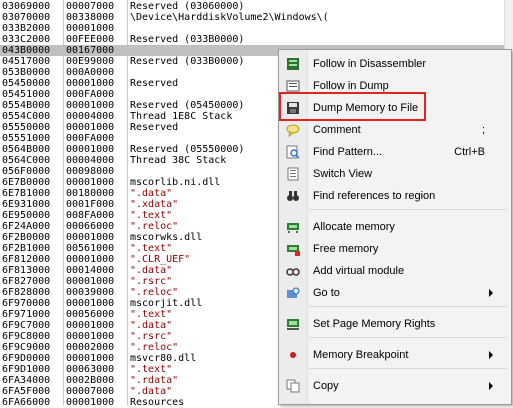 This screenshot has width=513, height=408. I want to click on submenu-arrow-icon, so click(491, 293).